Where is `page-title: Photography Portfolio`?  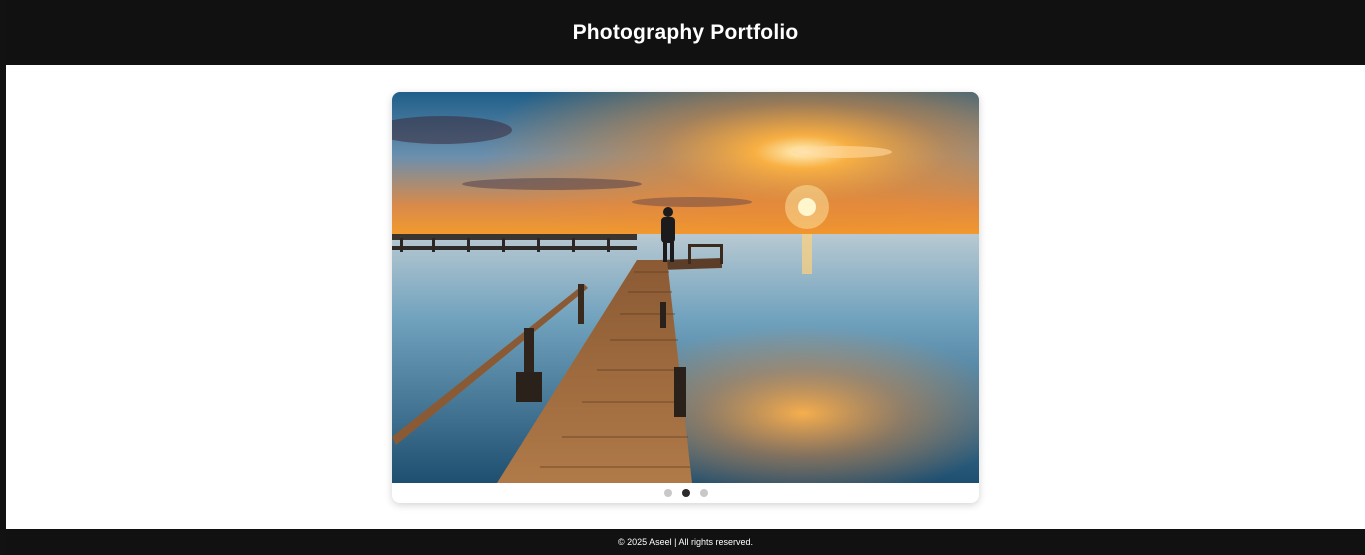
page-title: Photography Portfolio is located at coordinates (685, 32).